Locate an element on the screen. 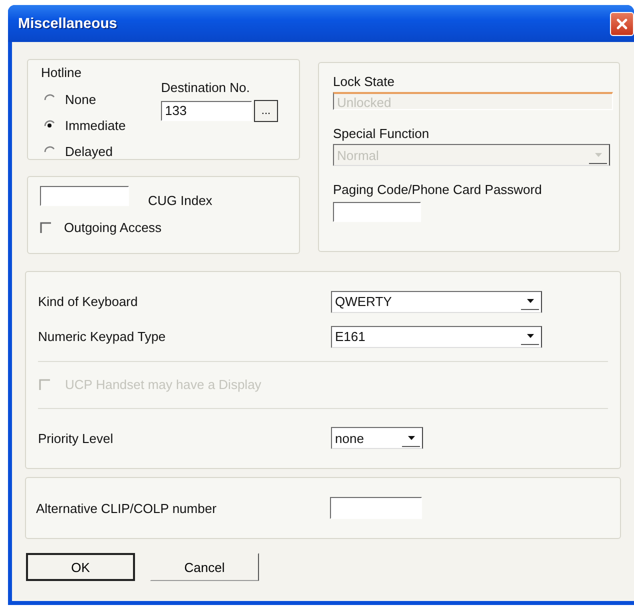  close-button is located at coordinates (622, 24).